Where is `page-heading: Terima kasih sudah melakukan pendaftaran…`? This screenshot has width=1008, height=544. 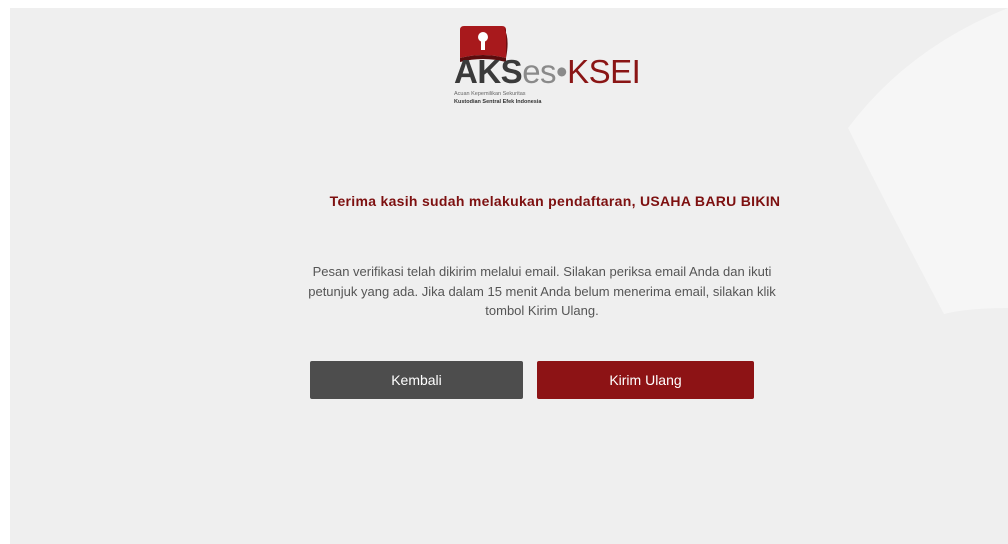
page-heading: Terima kasih sudah melakukan pendaftaran… is located at coordinates (555, 201).